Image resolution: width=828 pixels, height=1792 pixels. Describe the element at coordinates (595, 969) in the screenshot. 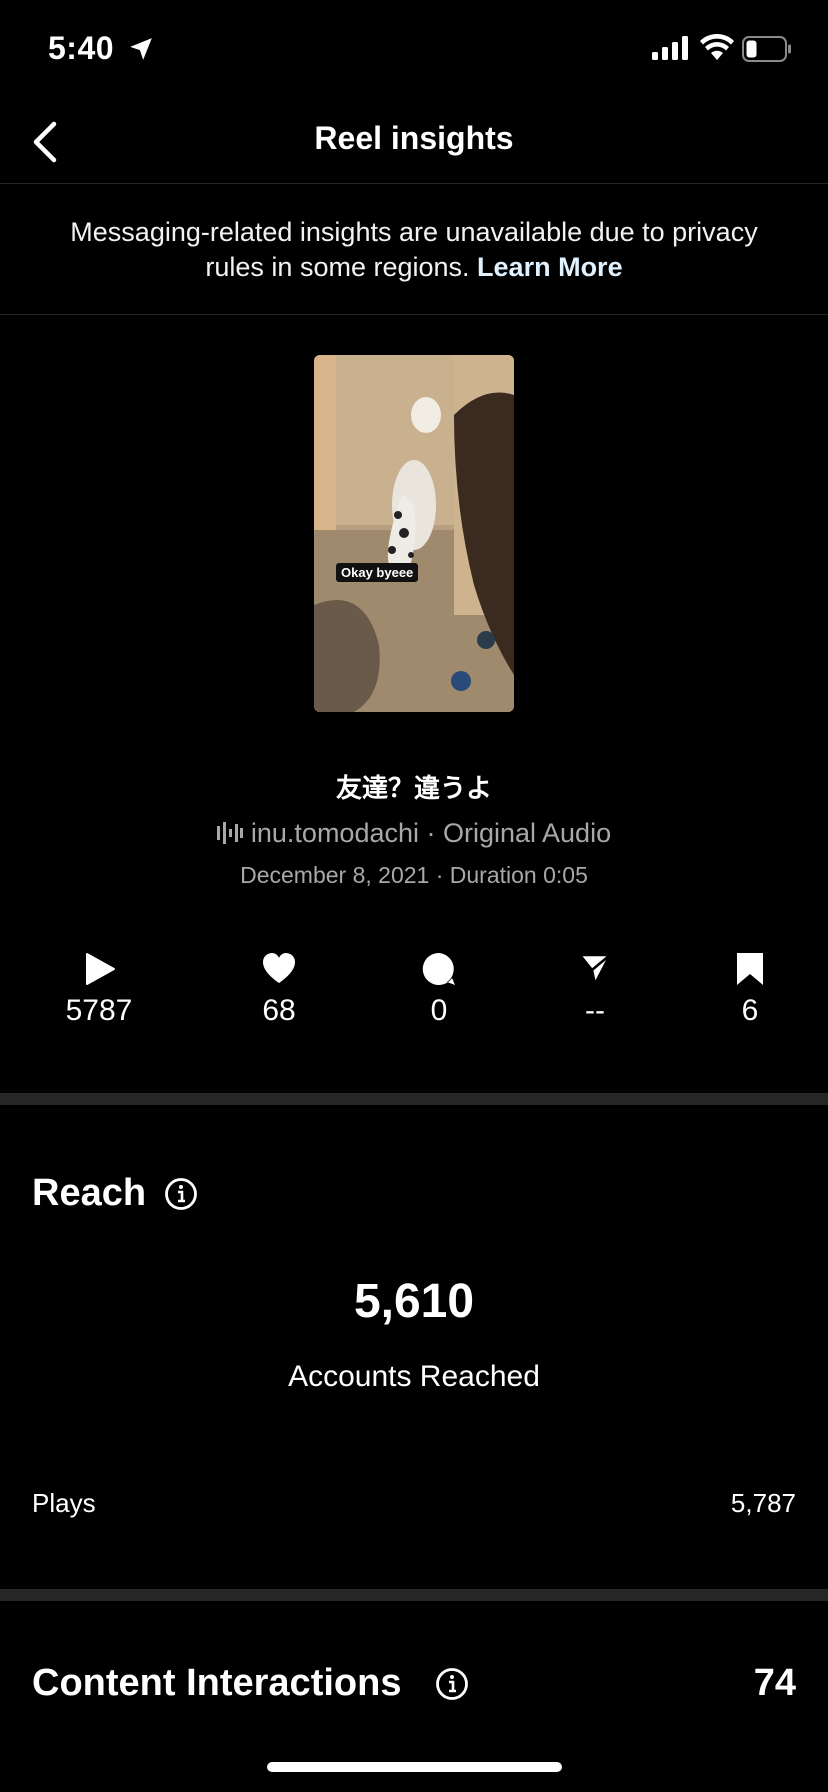

I see `send-icon` at that location.